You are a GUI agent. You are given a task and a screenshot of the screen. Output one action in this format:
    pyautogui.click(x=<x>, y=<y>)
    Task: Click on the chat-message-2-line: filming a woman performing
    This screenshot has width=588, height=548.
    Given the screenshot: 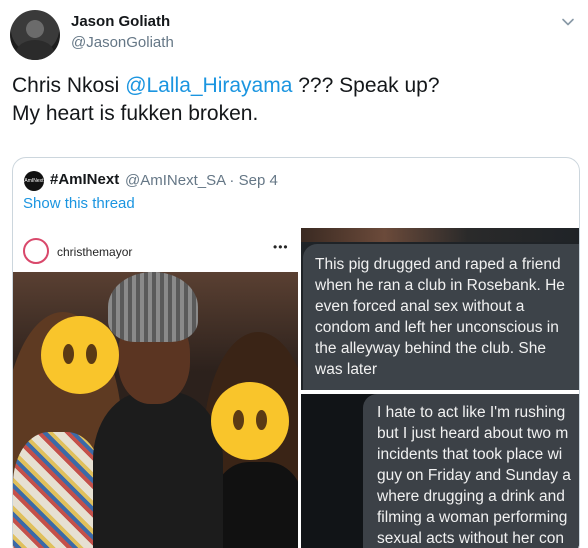 What is the action you would take?
    pyautogui.click(x=472, y=517)
    